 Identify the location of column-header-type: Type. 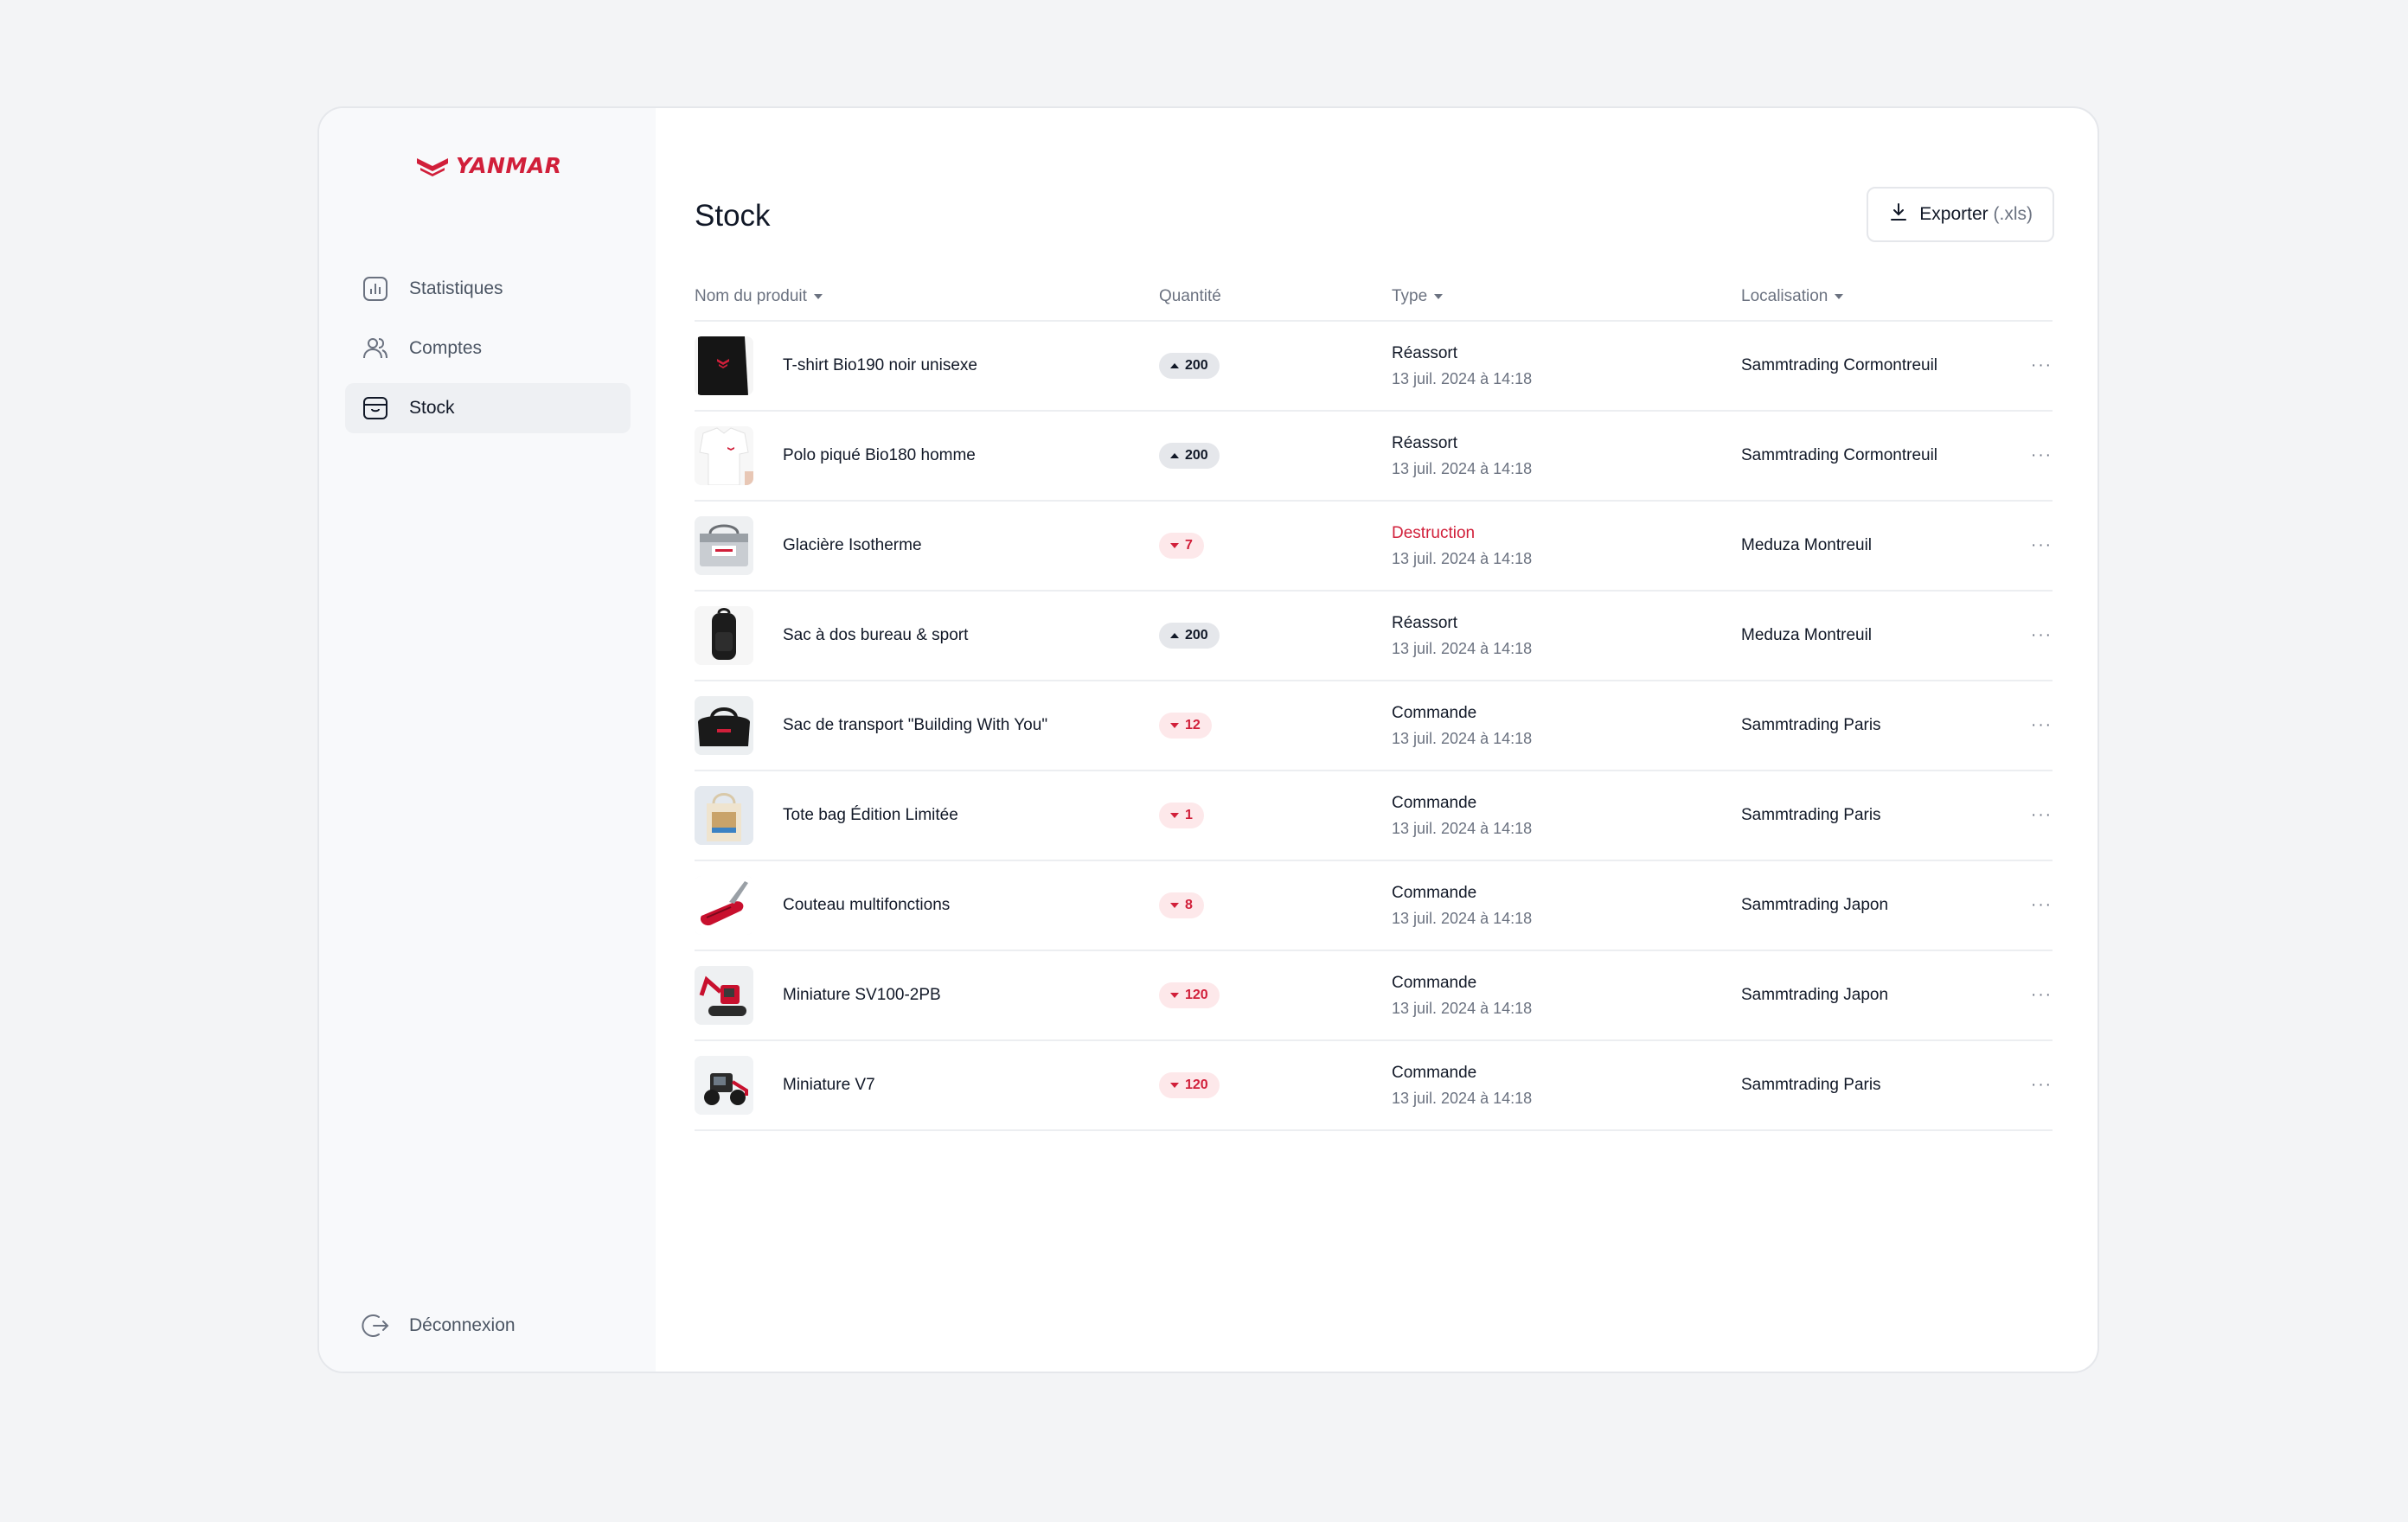
(1566, 297).